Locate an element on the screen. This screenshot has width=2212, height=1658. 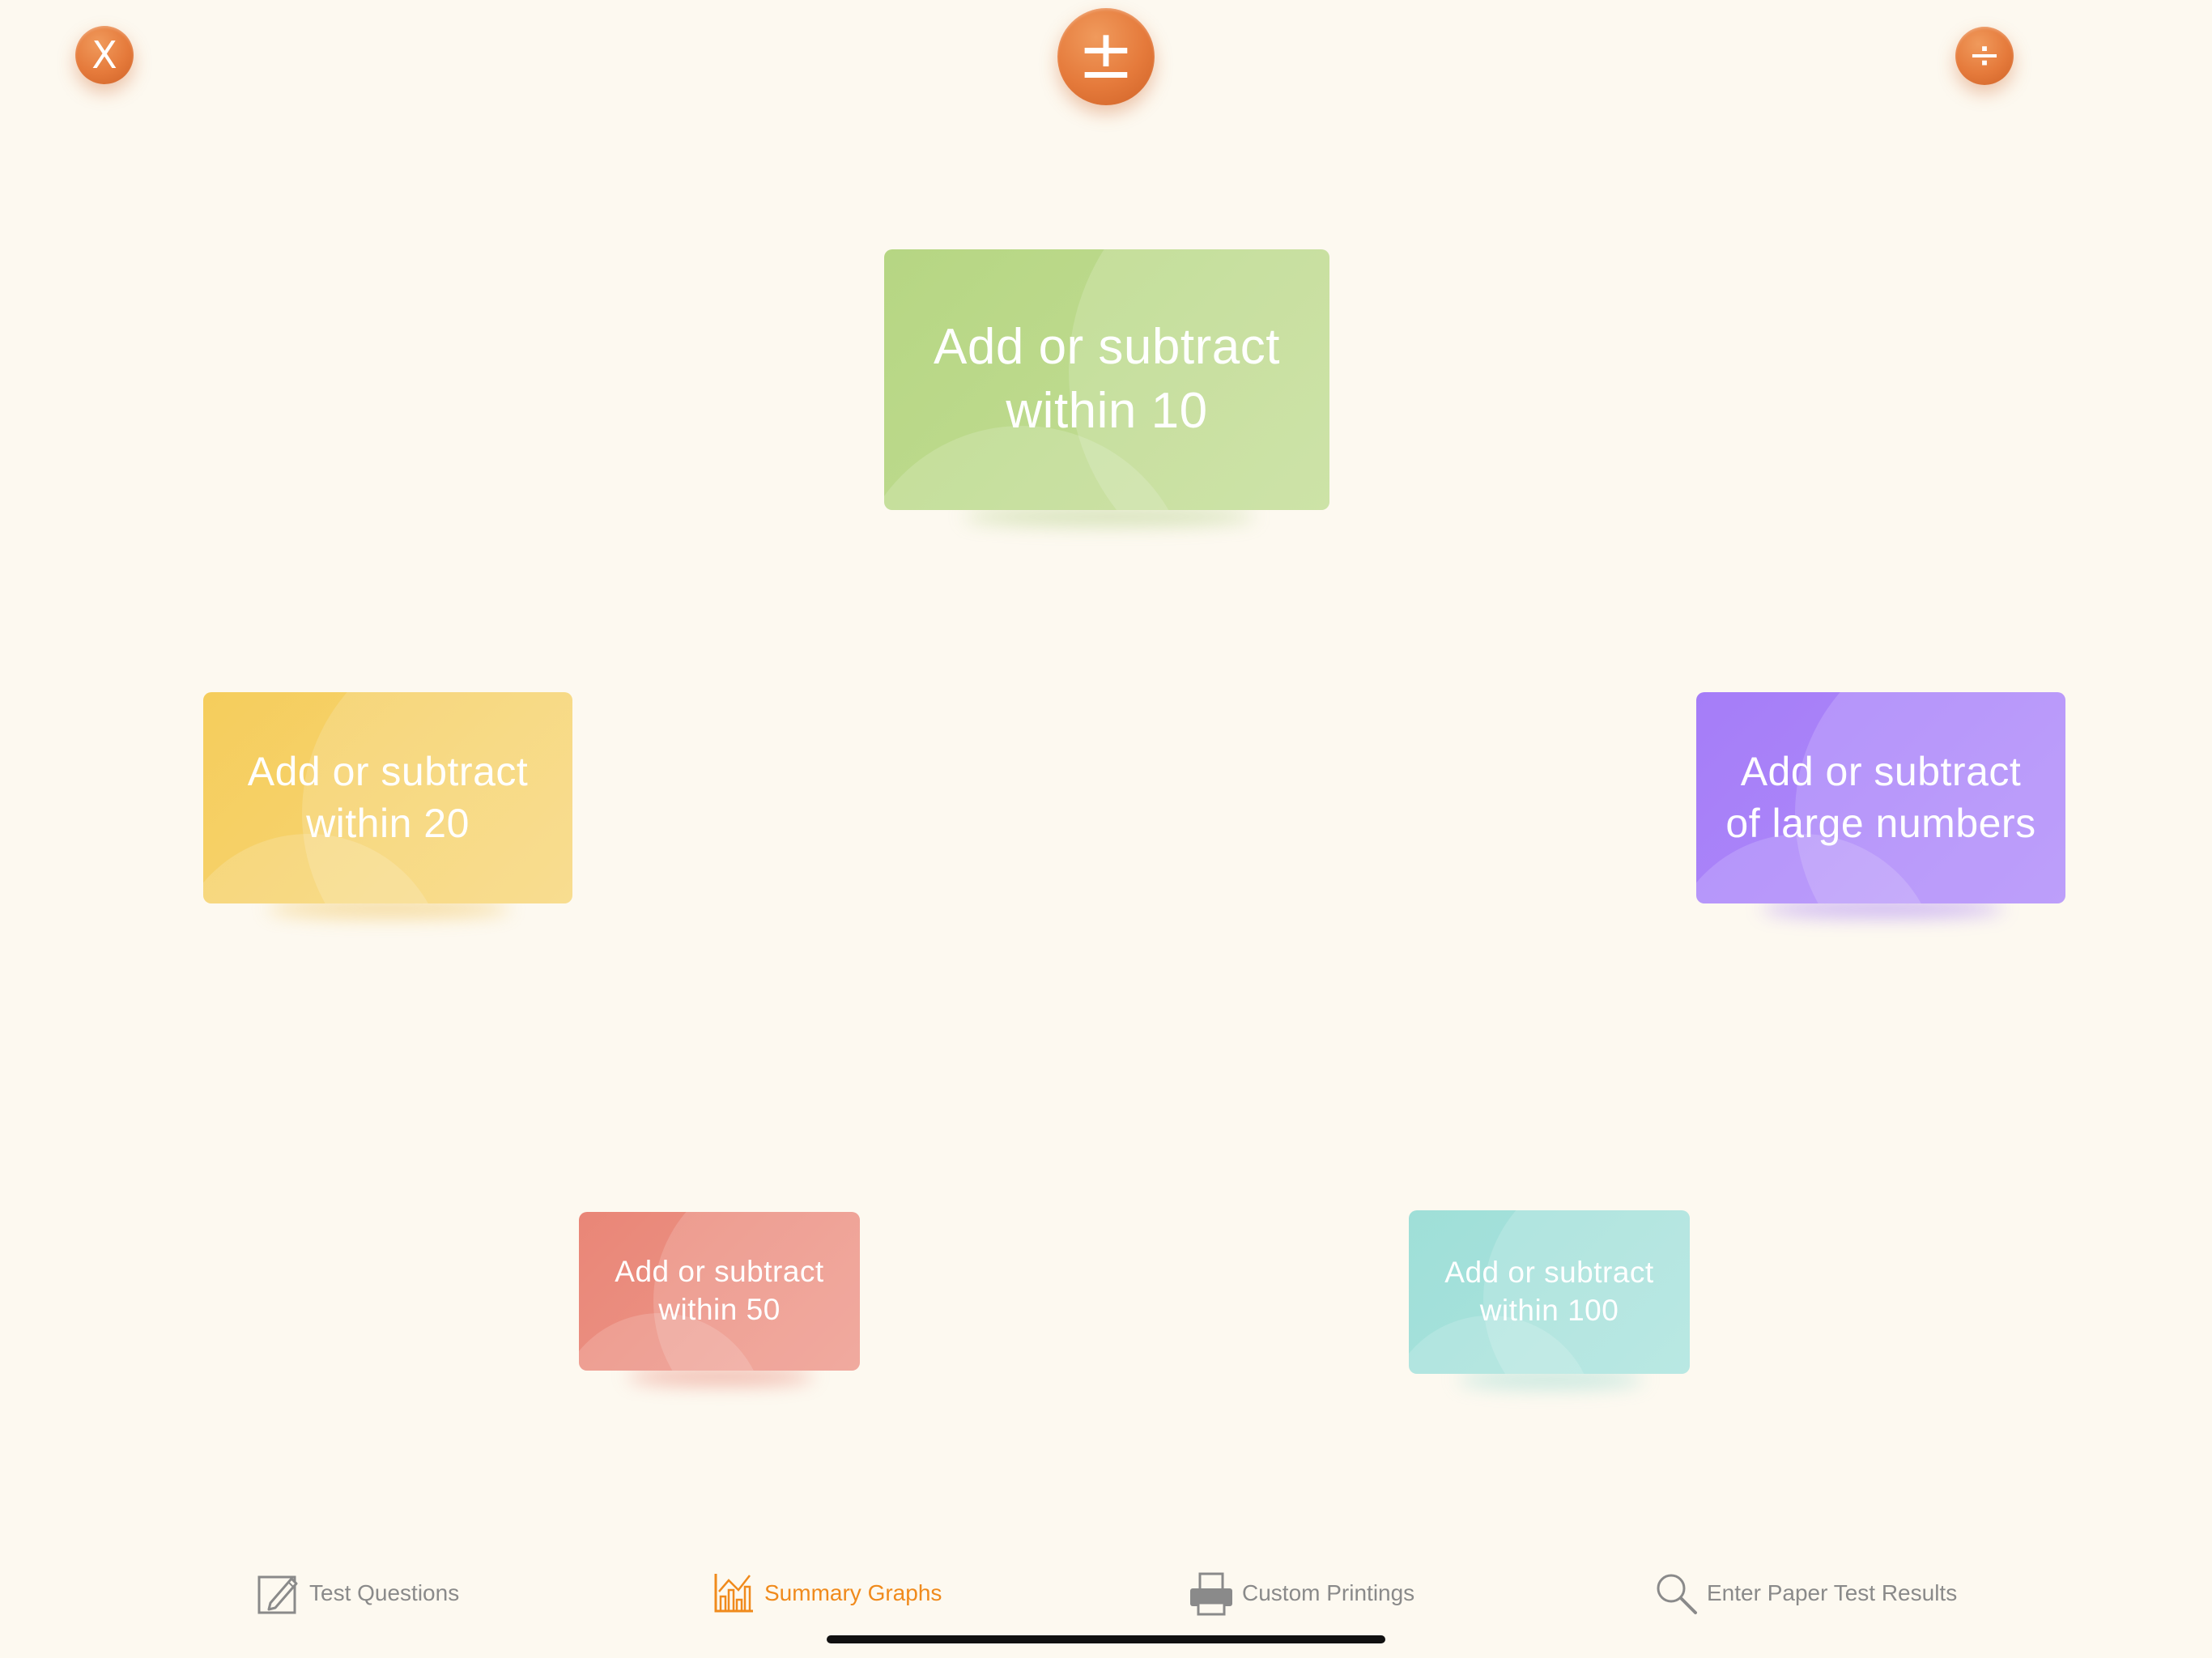
printer-icon is located at coordinates (1212, 1593).